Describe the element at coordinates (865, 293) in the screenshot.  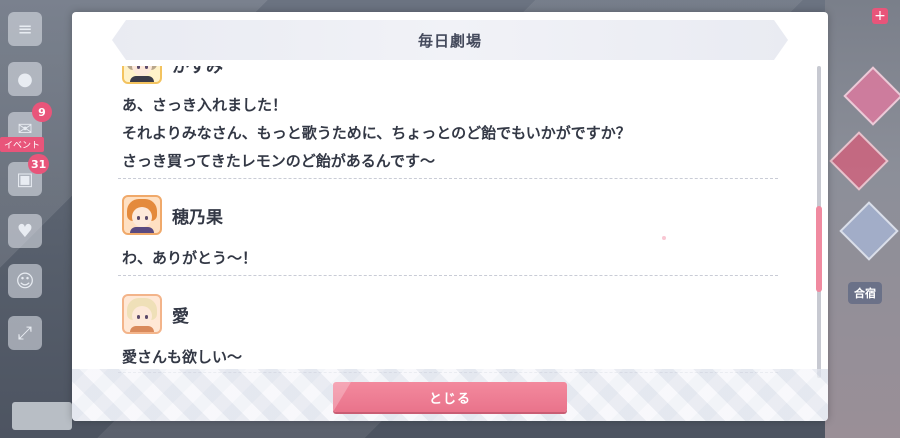
I see `right-label: 合宿` at that location.